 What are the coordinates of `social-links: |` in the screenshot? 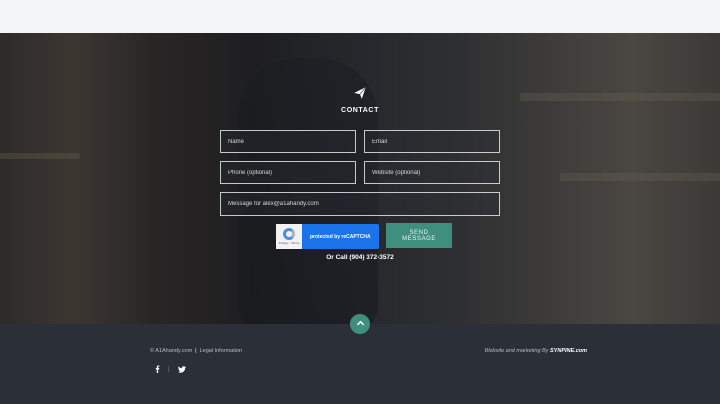 It's located at (170, 370).